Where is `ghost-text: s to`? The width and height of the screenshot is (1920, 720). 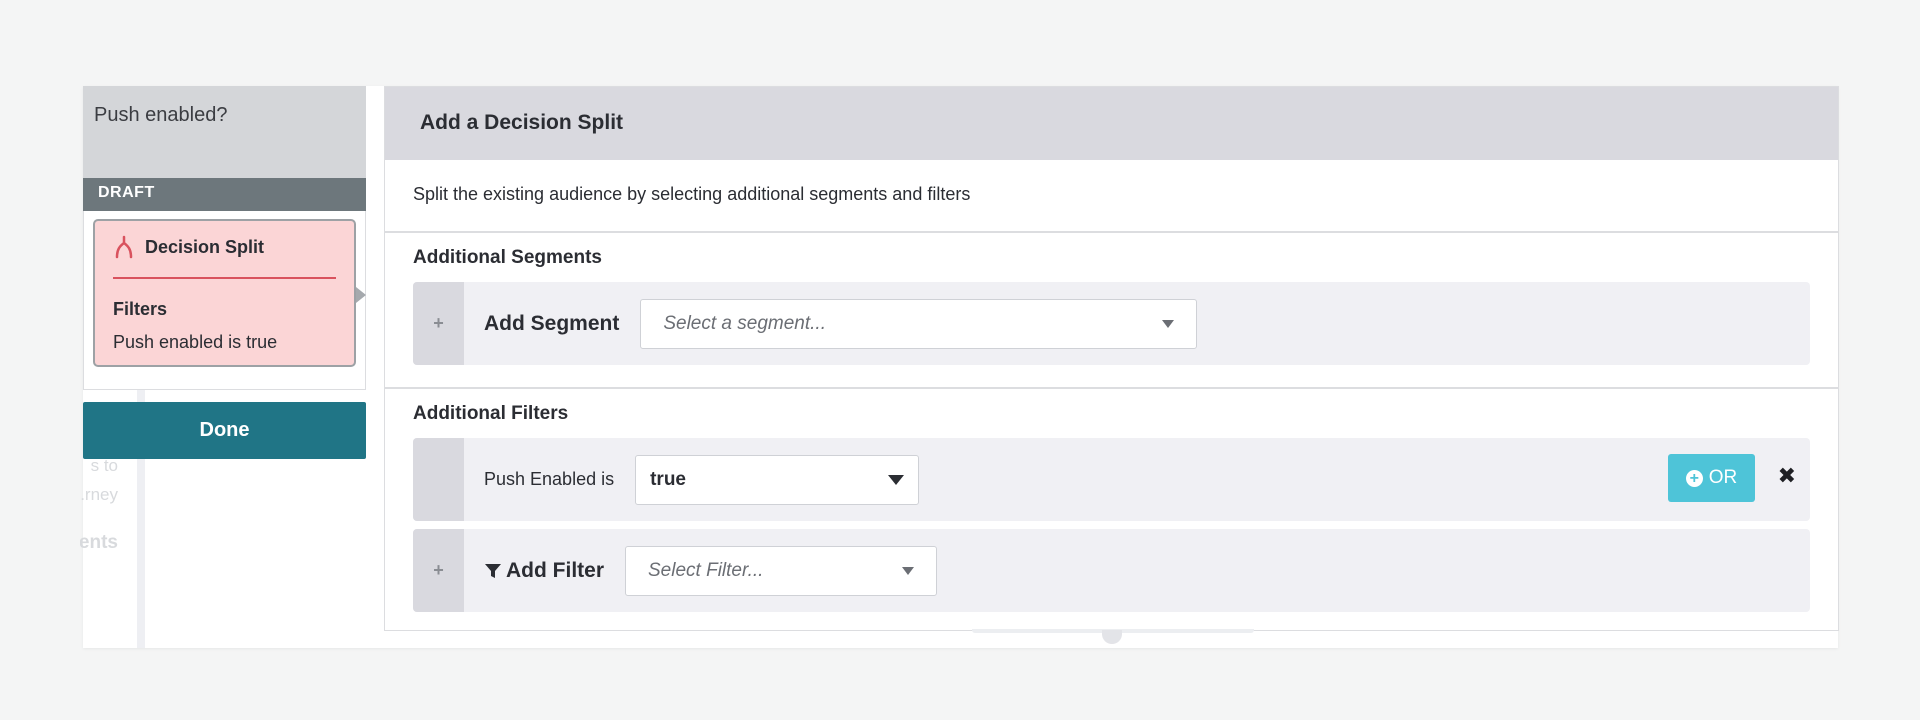 ghost-text: s to is located at coordinates (104, 465).